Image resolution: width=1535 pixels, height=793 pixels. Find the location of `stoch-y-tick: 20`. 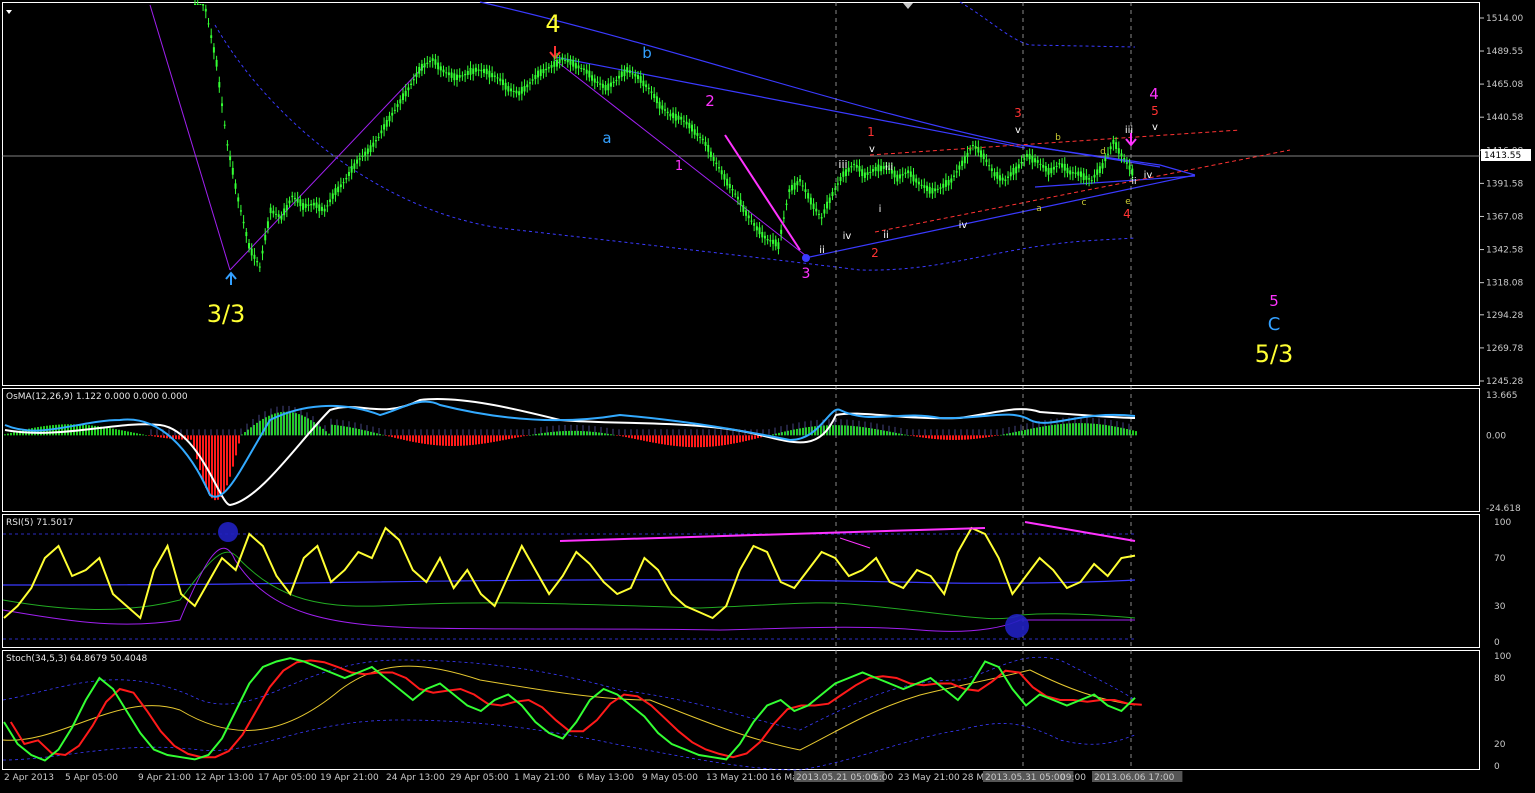

stoch-y-tick: 20 is located at coordinates (1500, 745).